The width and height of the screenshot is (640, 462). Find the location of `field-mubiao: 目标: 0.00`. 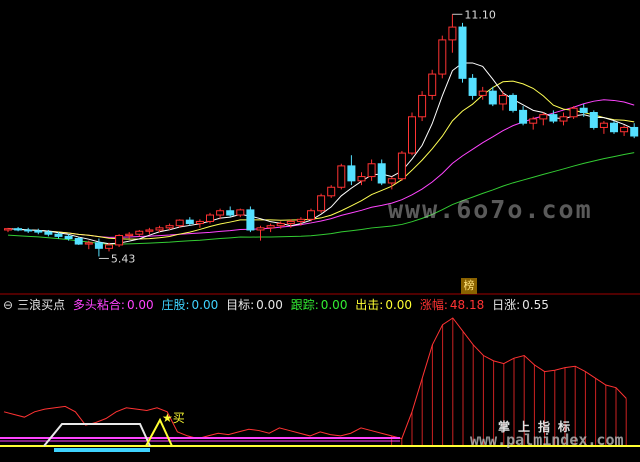

field-mubiao: 目标: 0.00 is located at coordinates (254, 305).